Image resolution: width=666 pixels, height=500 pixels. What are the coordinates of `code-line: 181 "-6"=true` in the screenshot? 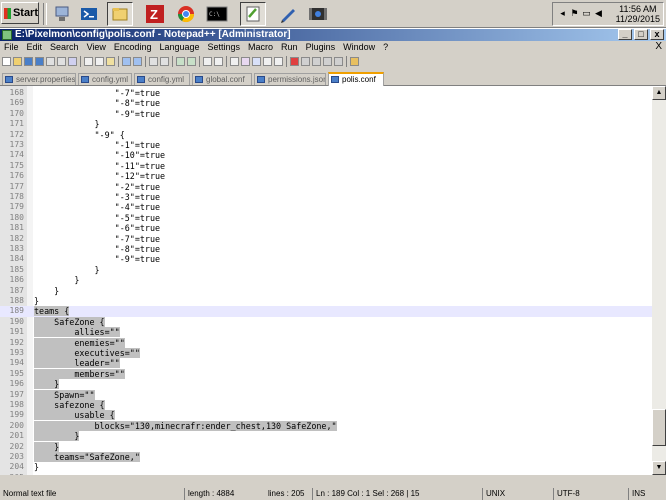 It's located at (326, 228).